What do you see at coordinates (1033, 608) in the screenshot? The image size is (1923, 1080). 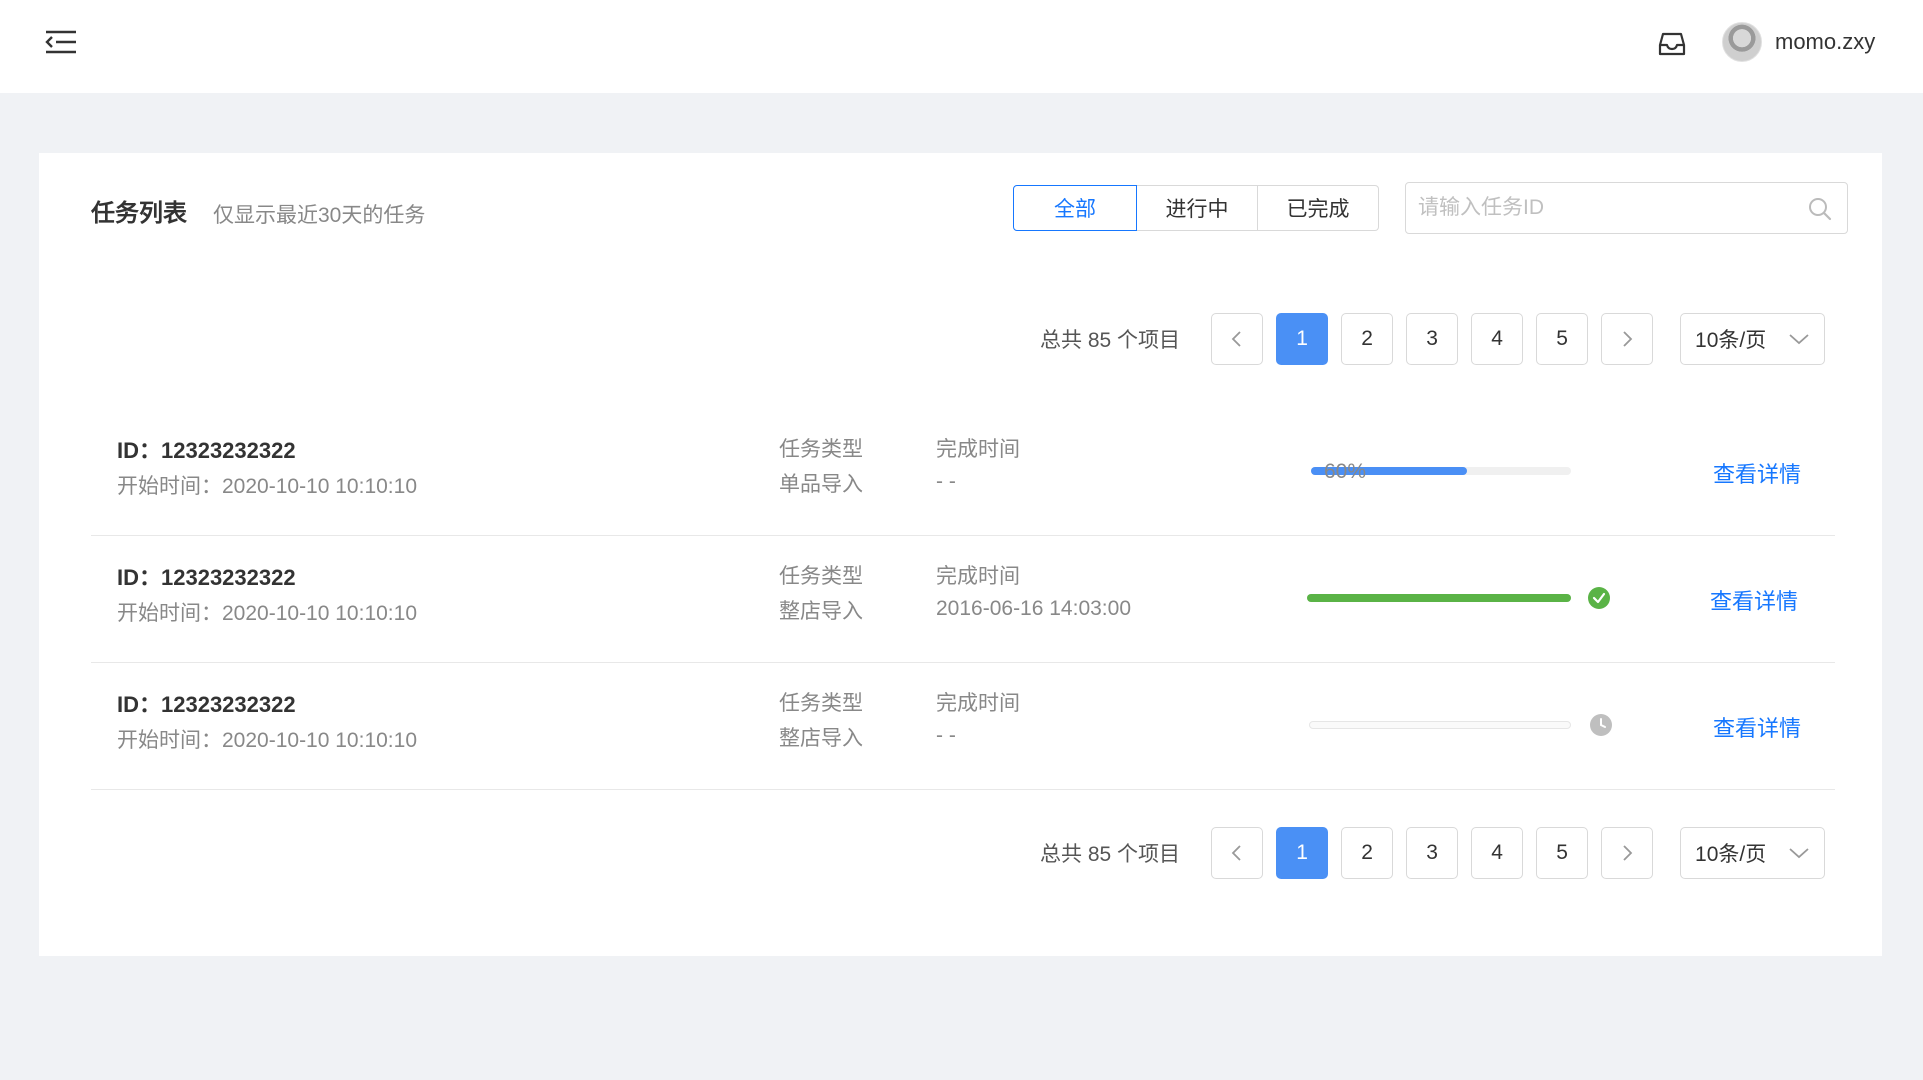 I see `task-done-value: 2016-06-16 14:03:00` at bounding box center [1033, 608].